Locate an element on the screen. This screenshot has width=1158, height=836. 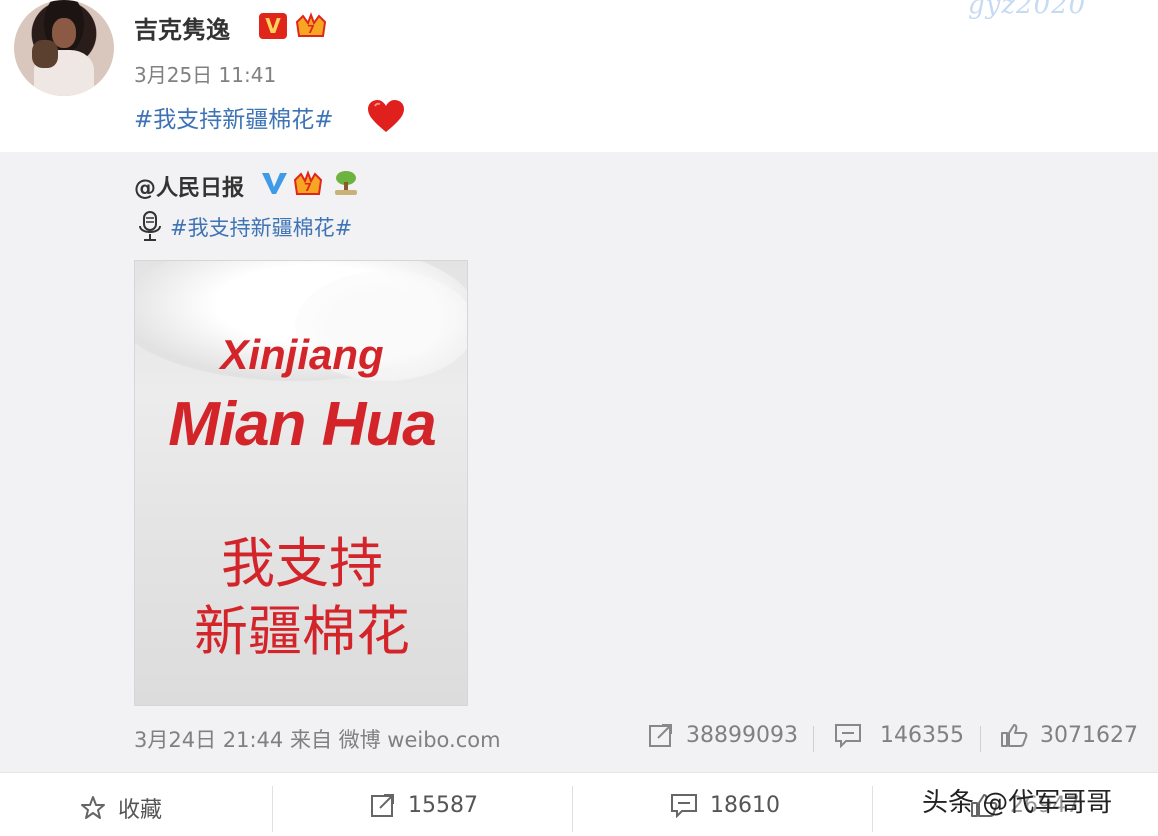
post-hashtag-text: #我支持新疆棉花# is located at coordinates (234, 117).